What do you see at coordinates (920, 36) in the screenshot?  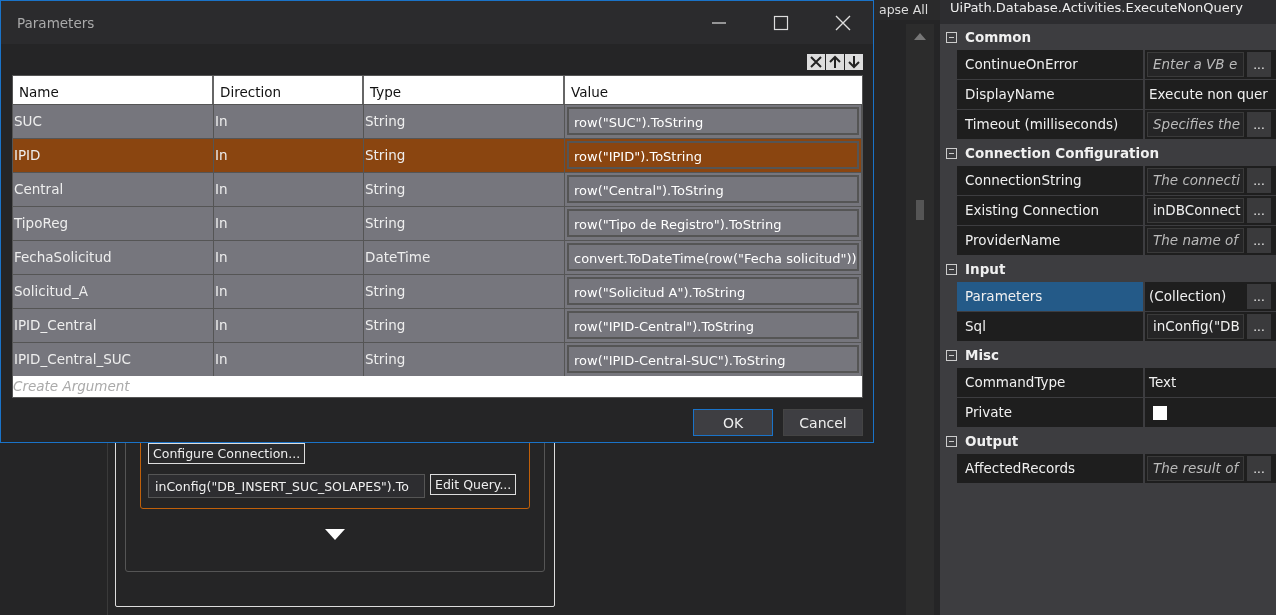 I see `scroll-up-icon` at bounding box center [920, 36].